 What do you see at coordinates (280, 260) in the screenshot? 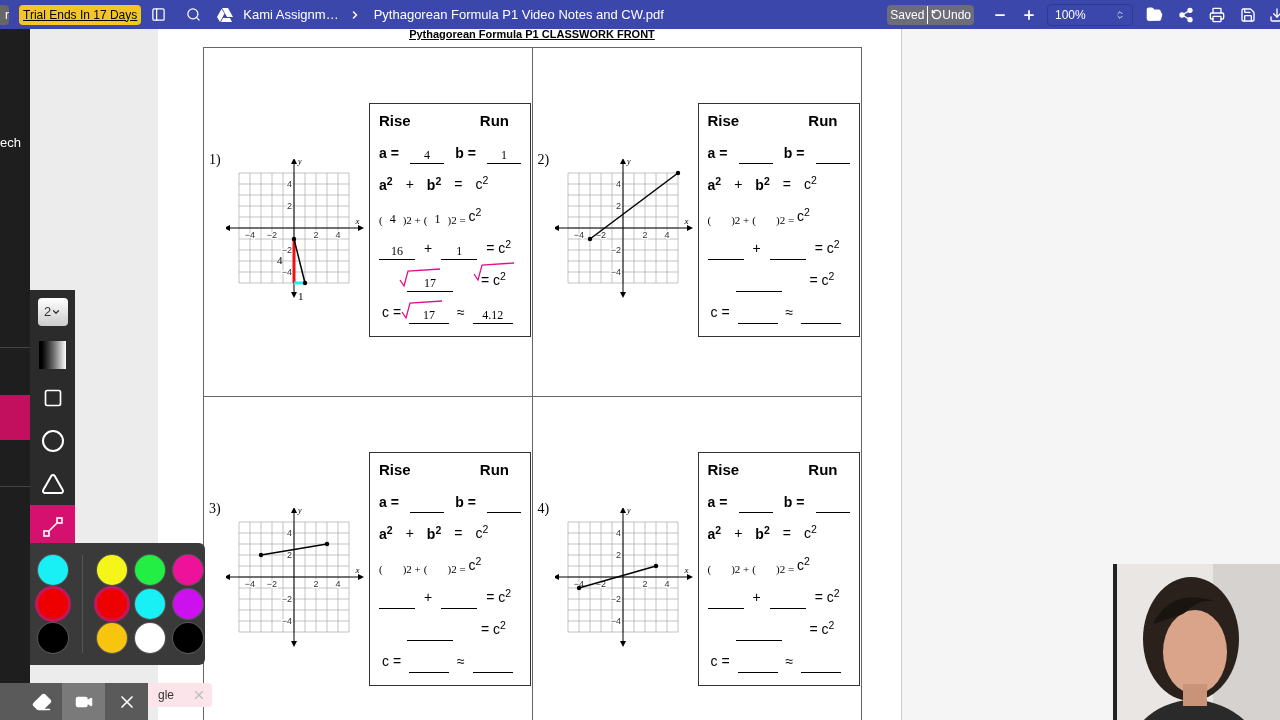
I see `handwritten-label: 4` at bounding box center [280, 260].